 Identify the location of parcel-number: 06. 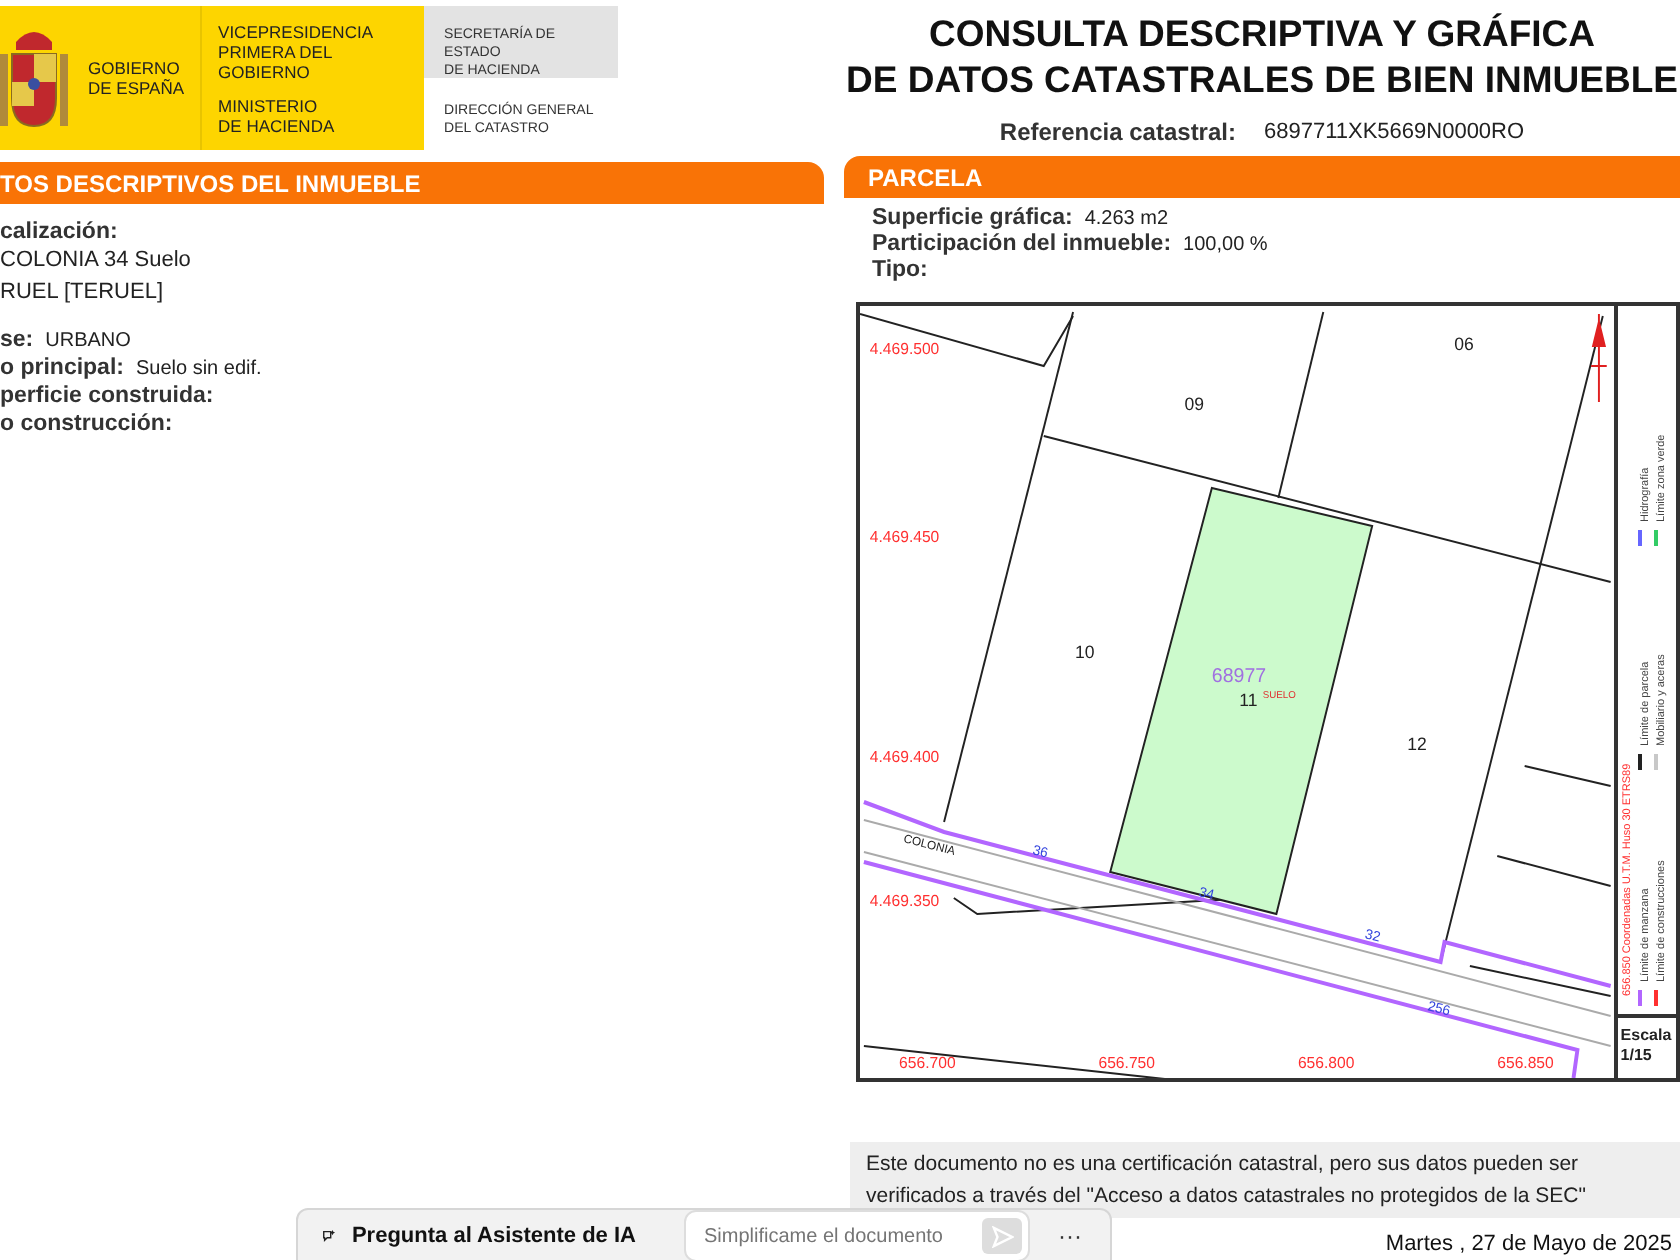
(1464, 344).